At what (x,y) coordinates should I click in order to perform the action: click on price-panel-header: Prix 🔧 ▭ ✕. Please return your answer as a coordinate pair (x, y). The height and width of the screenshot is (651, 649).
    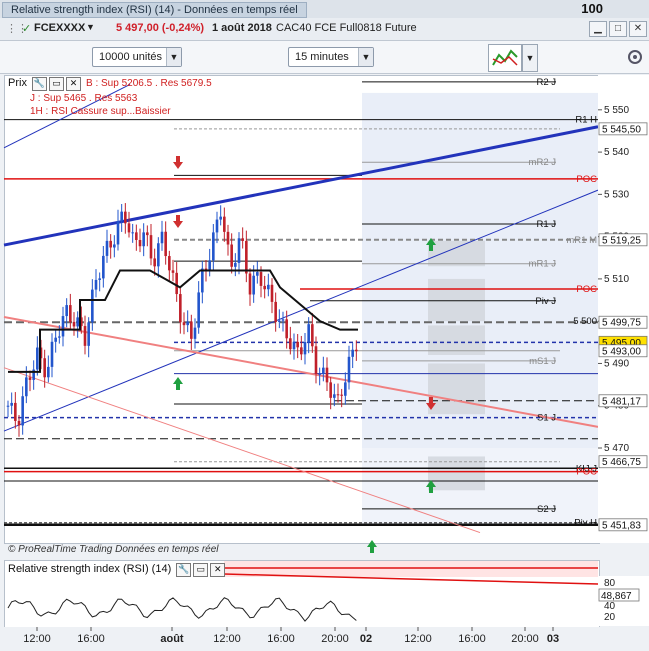
    Looking at the image, I should click on (45, 84).